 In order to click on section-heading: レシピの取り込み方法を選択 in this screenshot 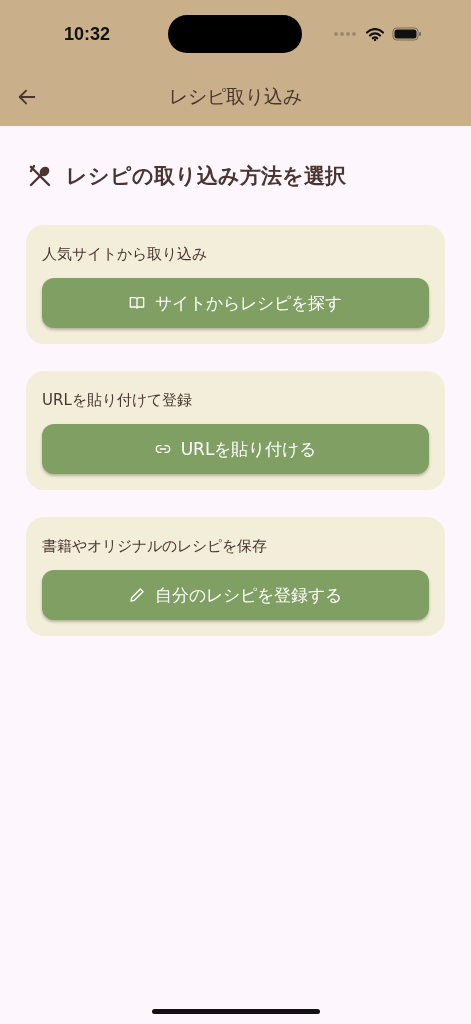, I will do `click(206, 176)`.